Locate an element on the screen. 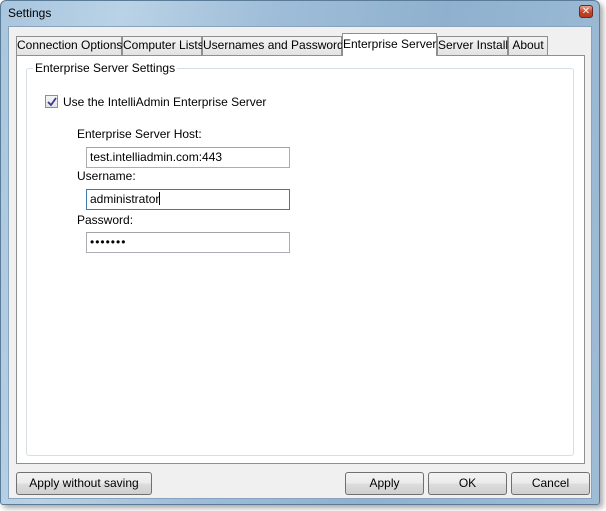 This screenshot has width=606, height=511. tab-computer-lists: Computer Lists is located at coordinates (163, 45).